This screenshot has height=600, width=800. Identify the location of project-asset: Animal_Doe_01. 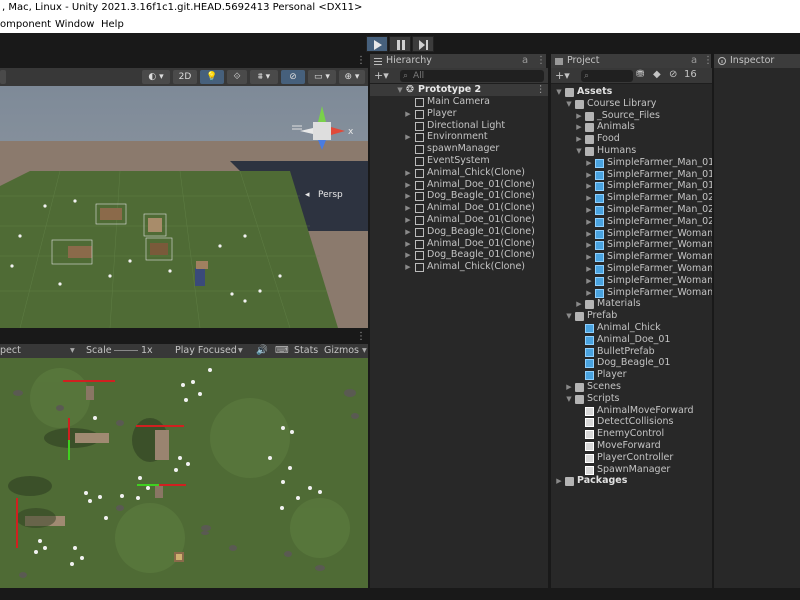
(631, 340).